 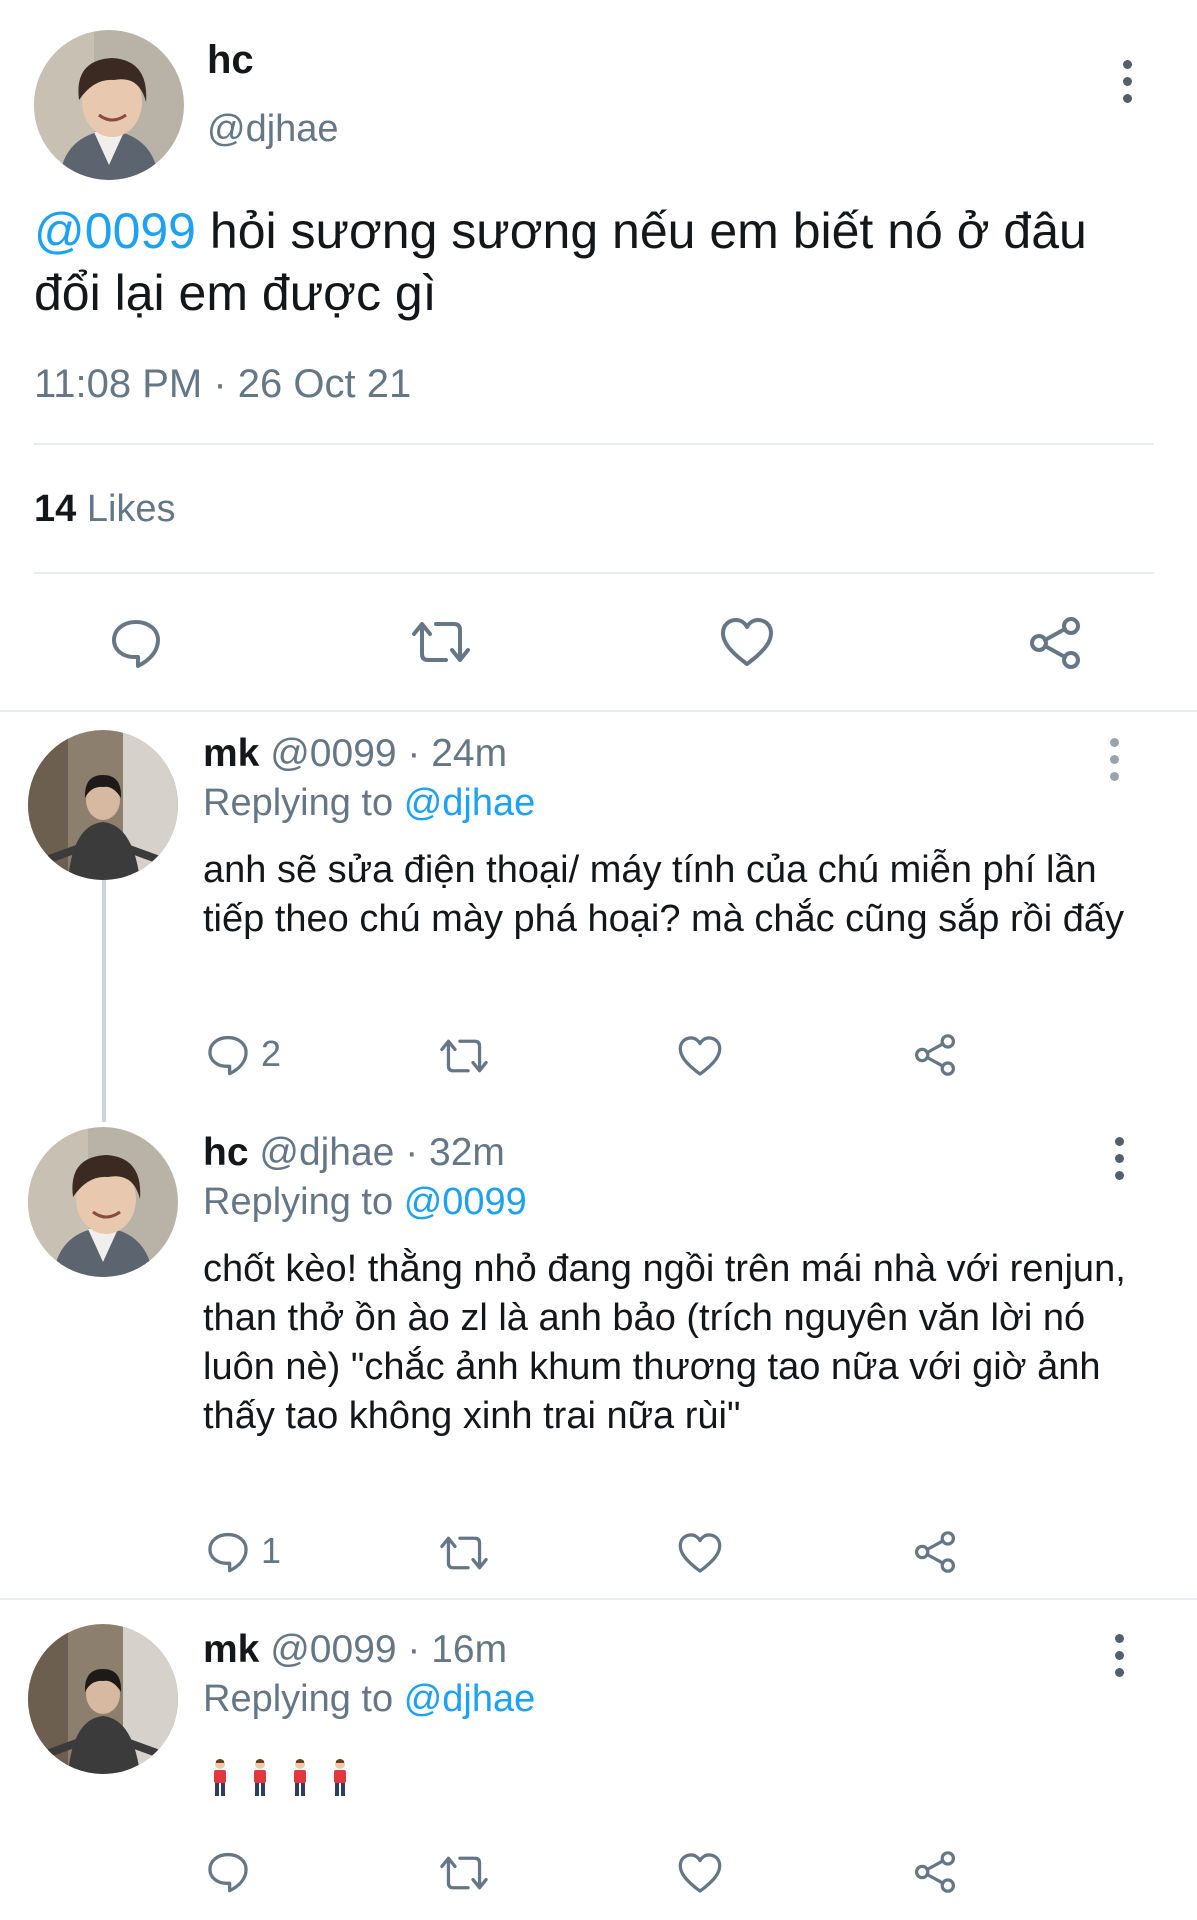 I want to click on display-name: hc, so click(x=230, y=60).